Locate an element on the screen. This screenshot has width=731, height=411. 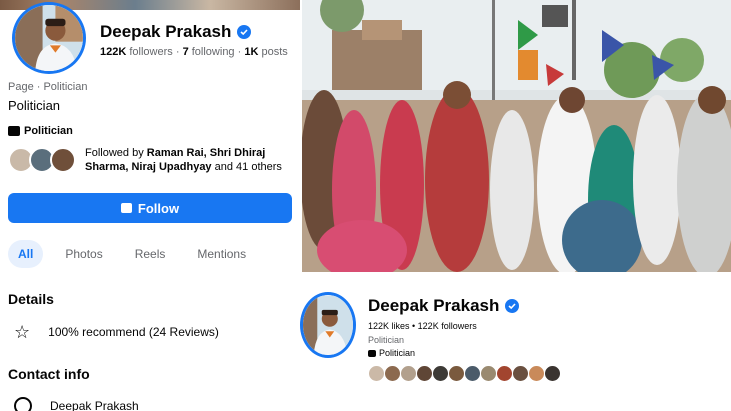
page-description: Politician is located at coordinates (34, 105).